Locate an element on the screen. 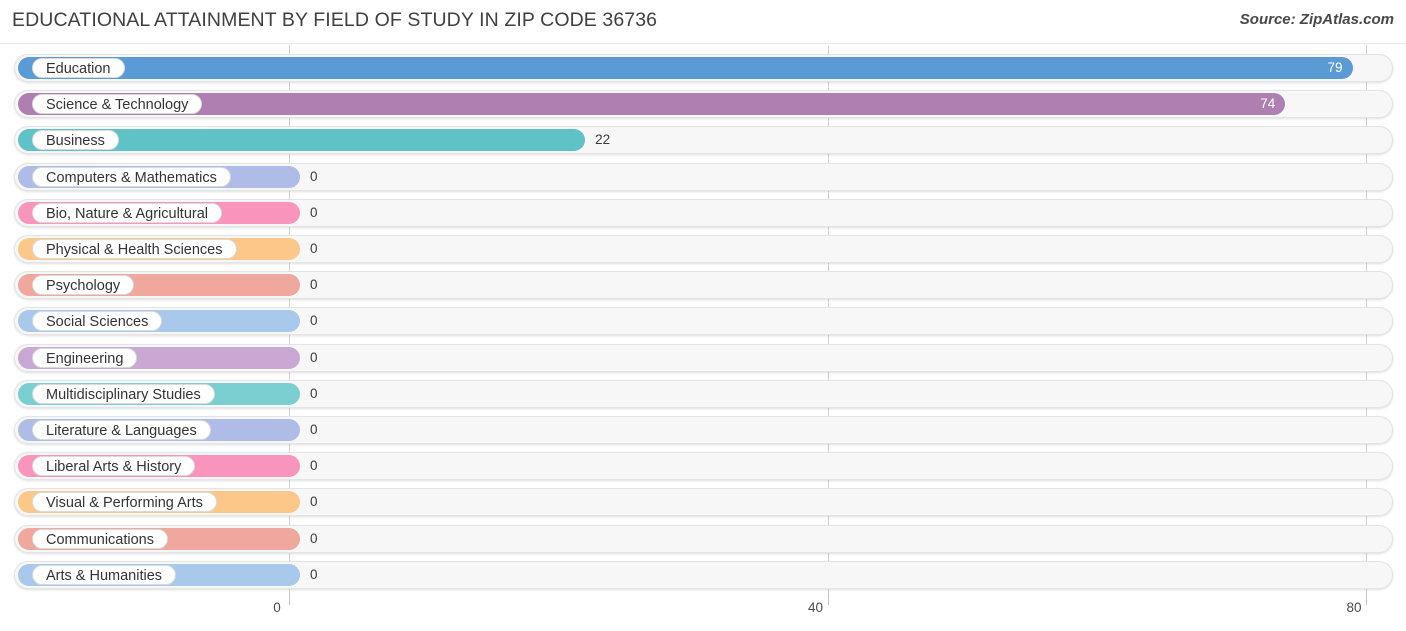 The image size is (1406, 631). category-label: Psychology is located at coordinates (83, 285).